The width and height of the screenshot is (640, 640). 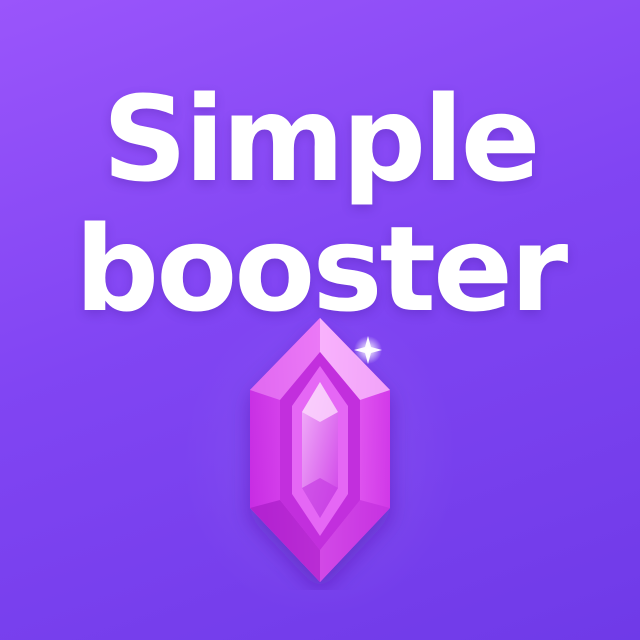 I want to click on gem-icon, so click(x=320, y=450).